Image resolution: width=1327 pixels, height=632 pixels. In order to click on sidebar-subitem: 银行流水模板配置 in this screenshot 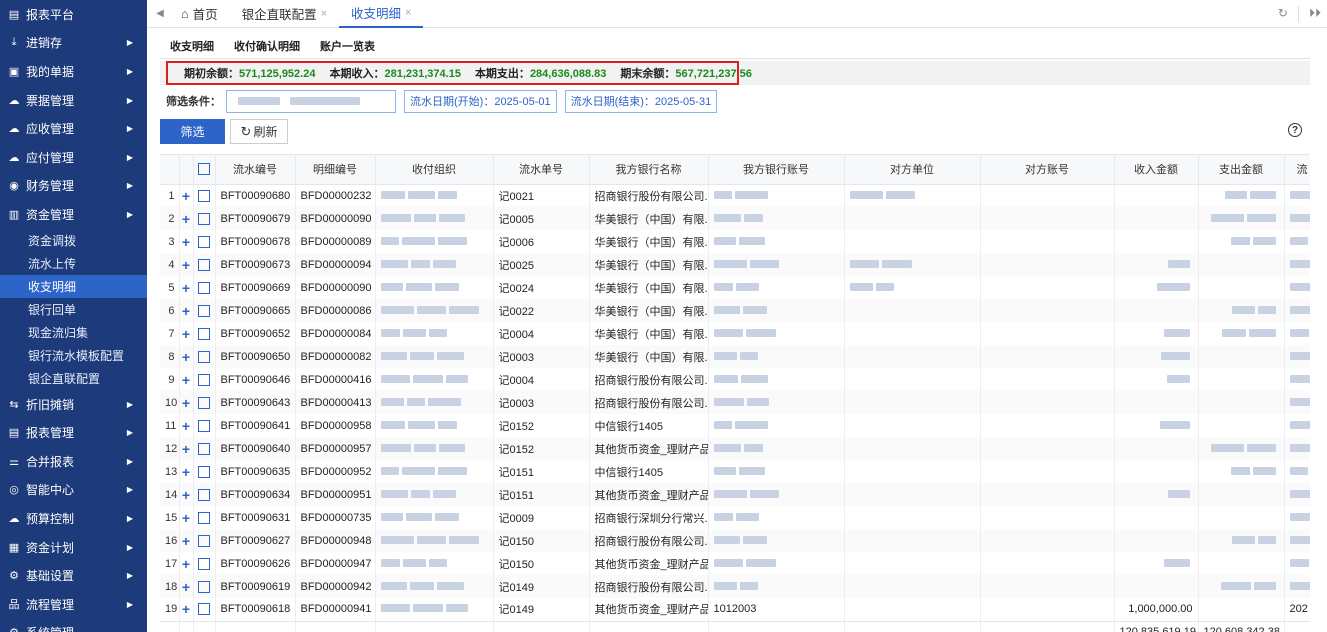, I will do `click(73, 355)`.